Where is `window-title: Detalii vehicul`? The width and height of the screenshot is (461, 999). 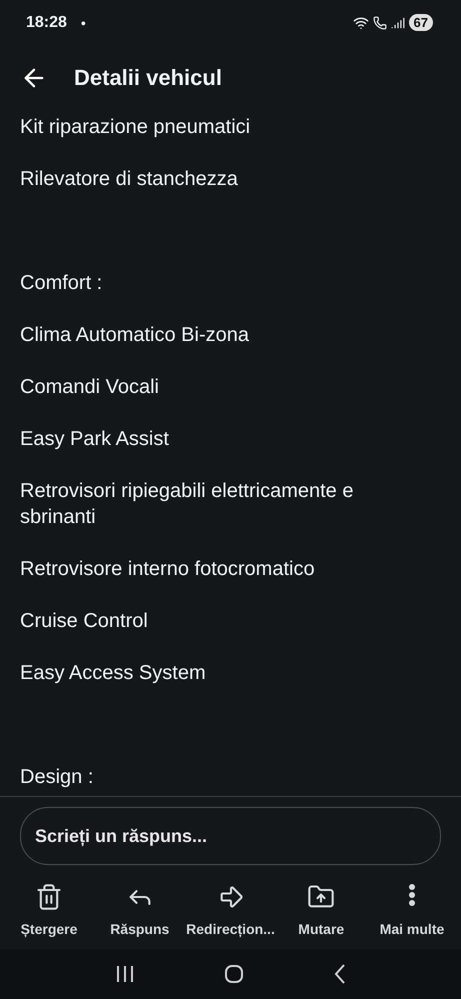
window-title: Detalii vehicul is located at coordinates (148, 77).